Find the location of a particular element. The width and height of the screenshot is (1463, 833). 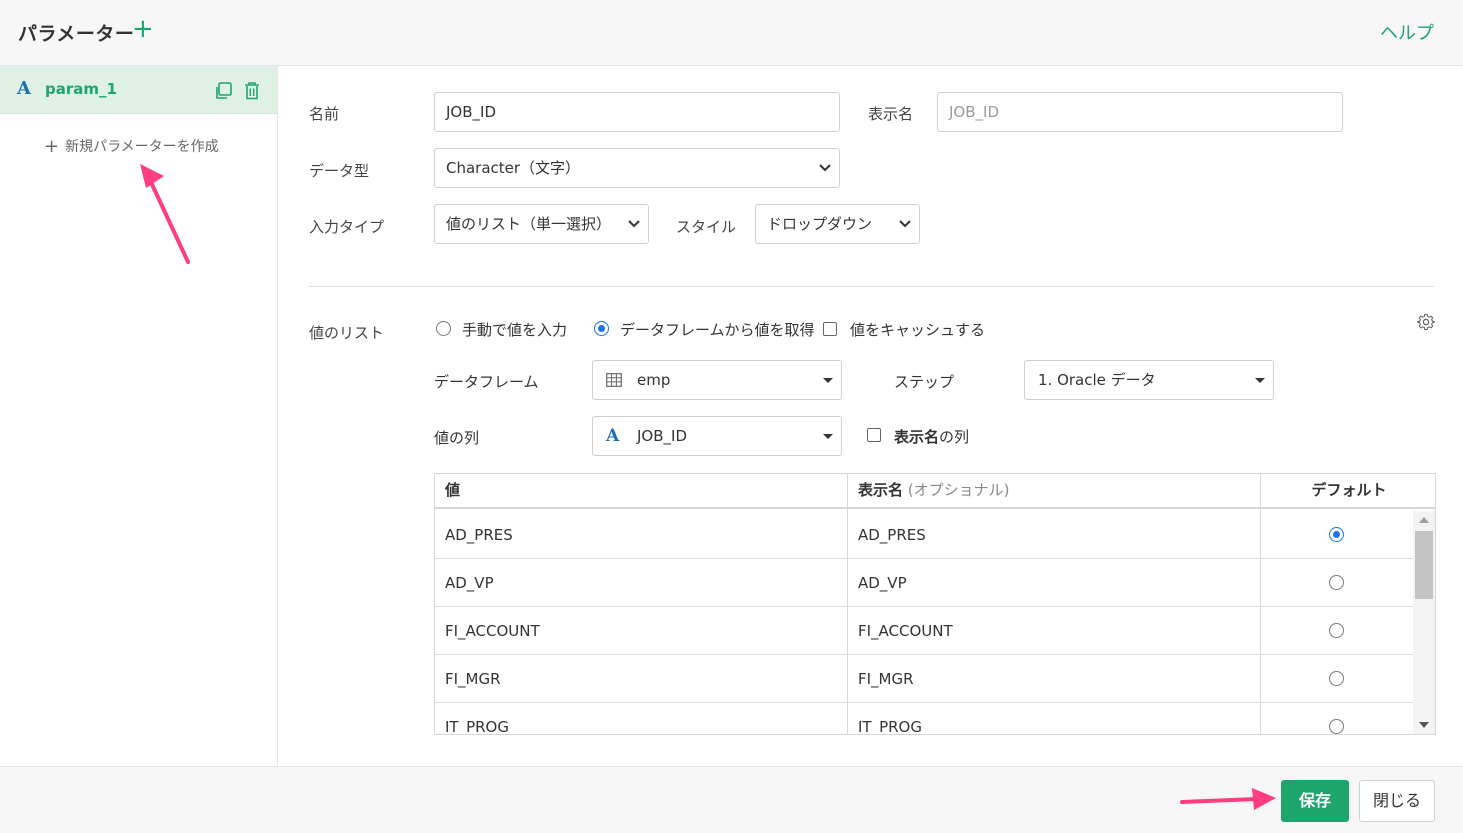

cell-display-name: AD_PRES is located at coordinates (887, 535).